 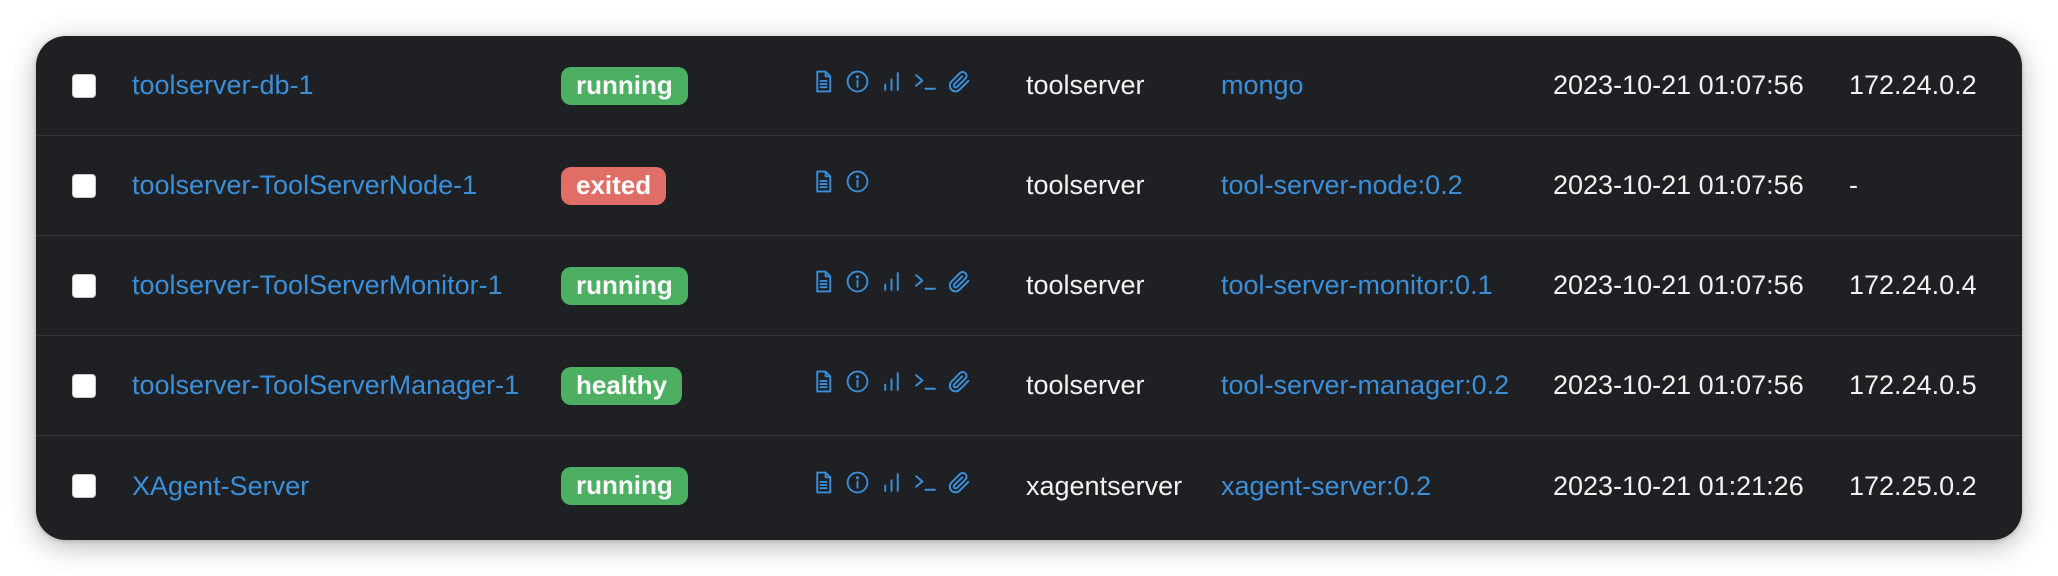 I want to click on ip-cell: 172.24.0.2, so click(x=1913, y=85).